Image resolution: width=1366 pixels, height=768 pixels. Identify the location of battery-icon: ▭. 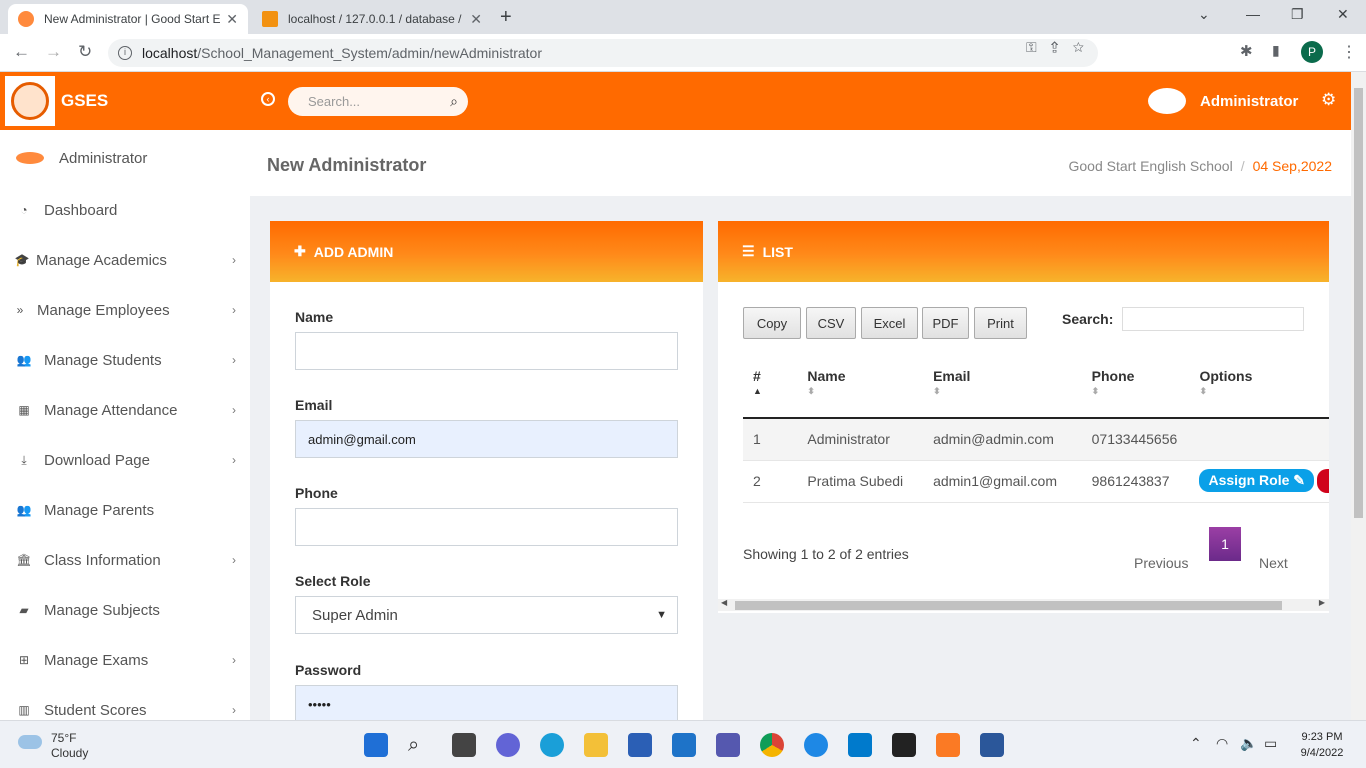
(1270, 743).